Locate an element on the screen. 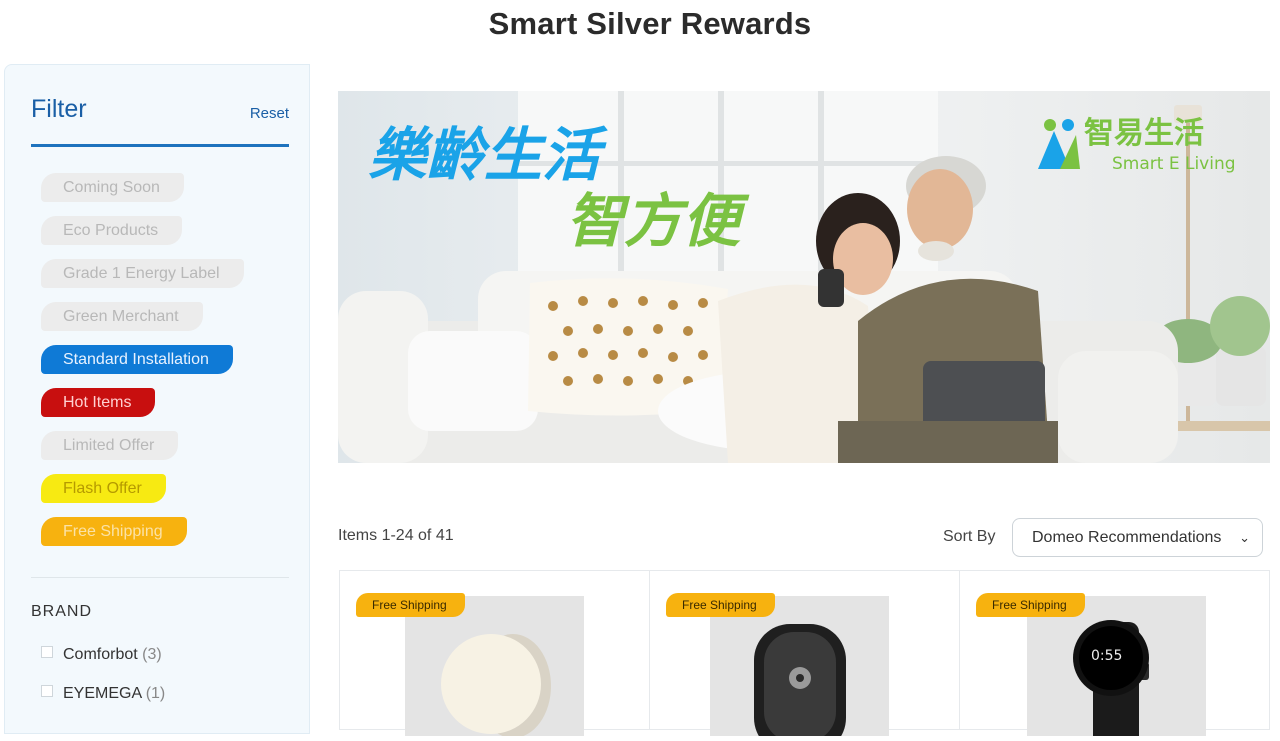 The width and height of the screenshot is (1280, 741). tag-eco-products: Eco Products is located at coordinates (112, 230).